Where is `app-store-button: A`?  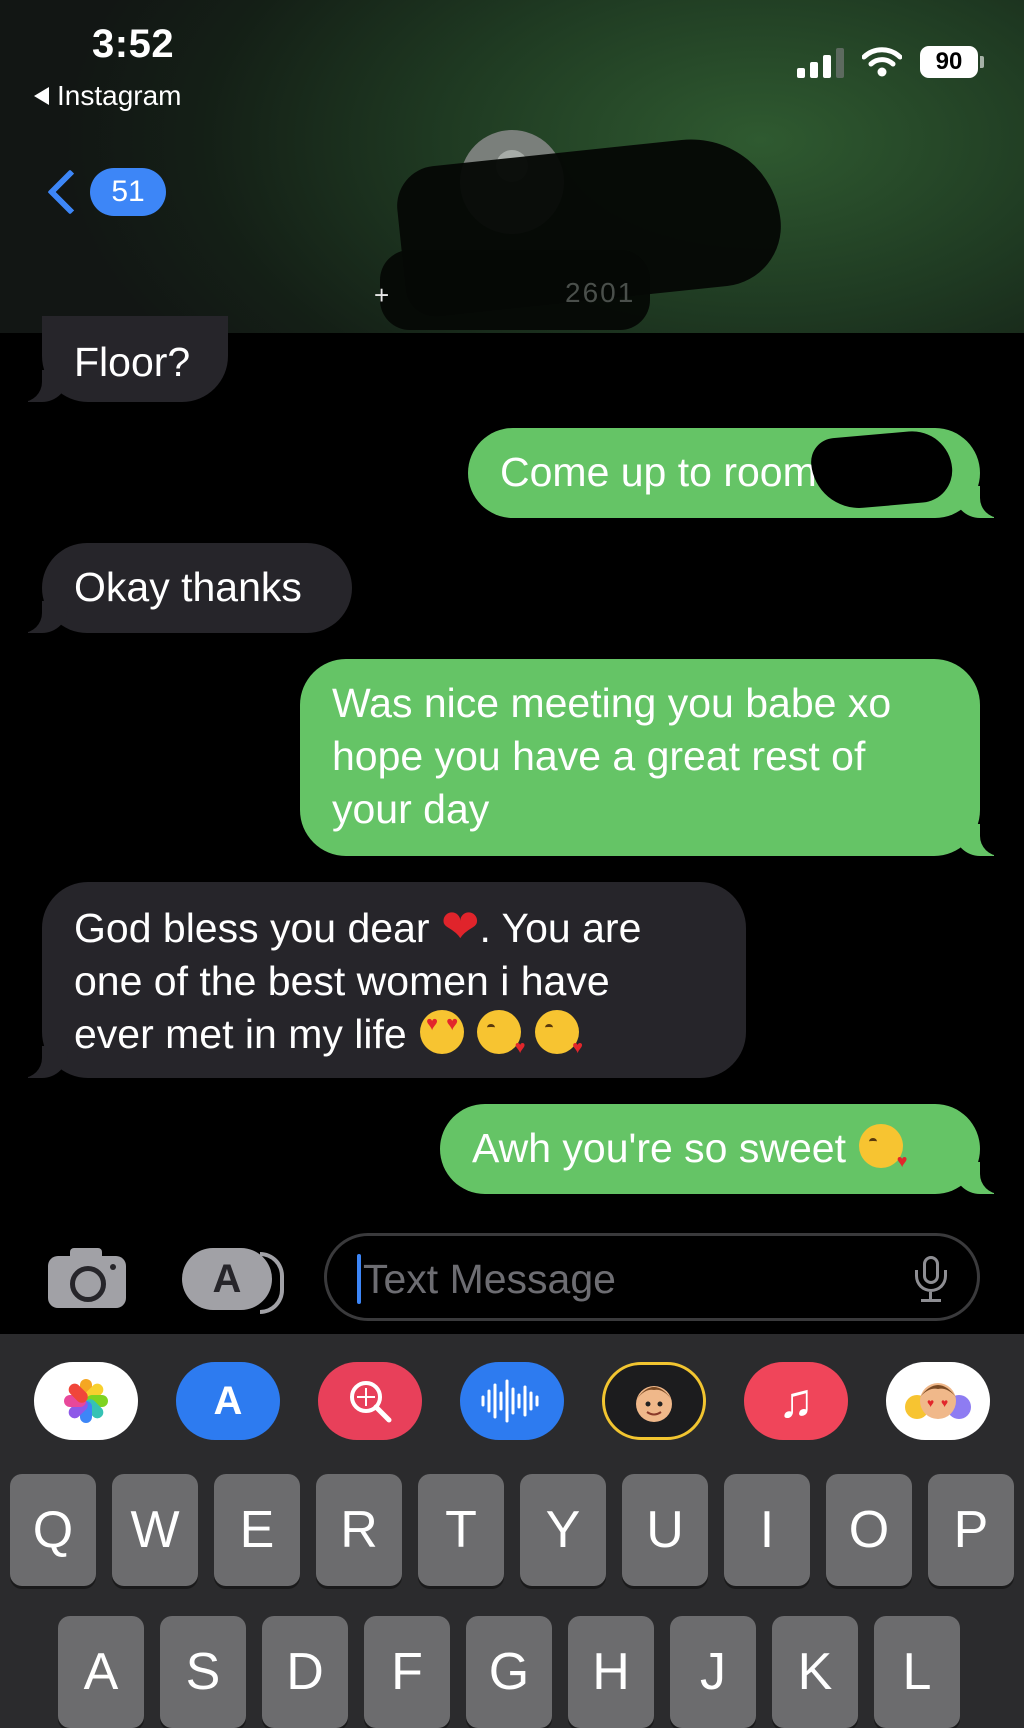
app-store-button: A is located at coordinates (233, 1281).